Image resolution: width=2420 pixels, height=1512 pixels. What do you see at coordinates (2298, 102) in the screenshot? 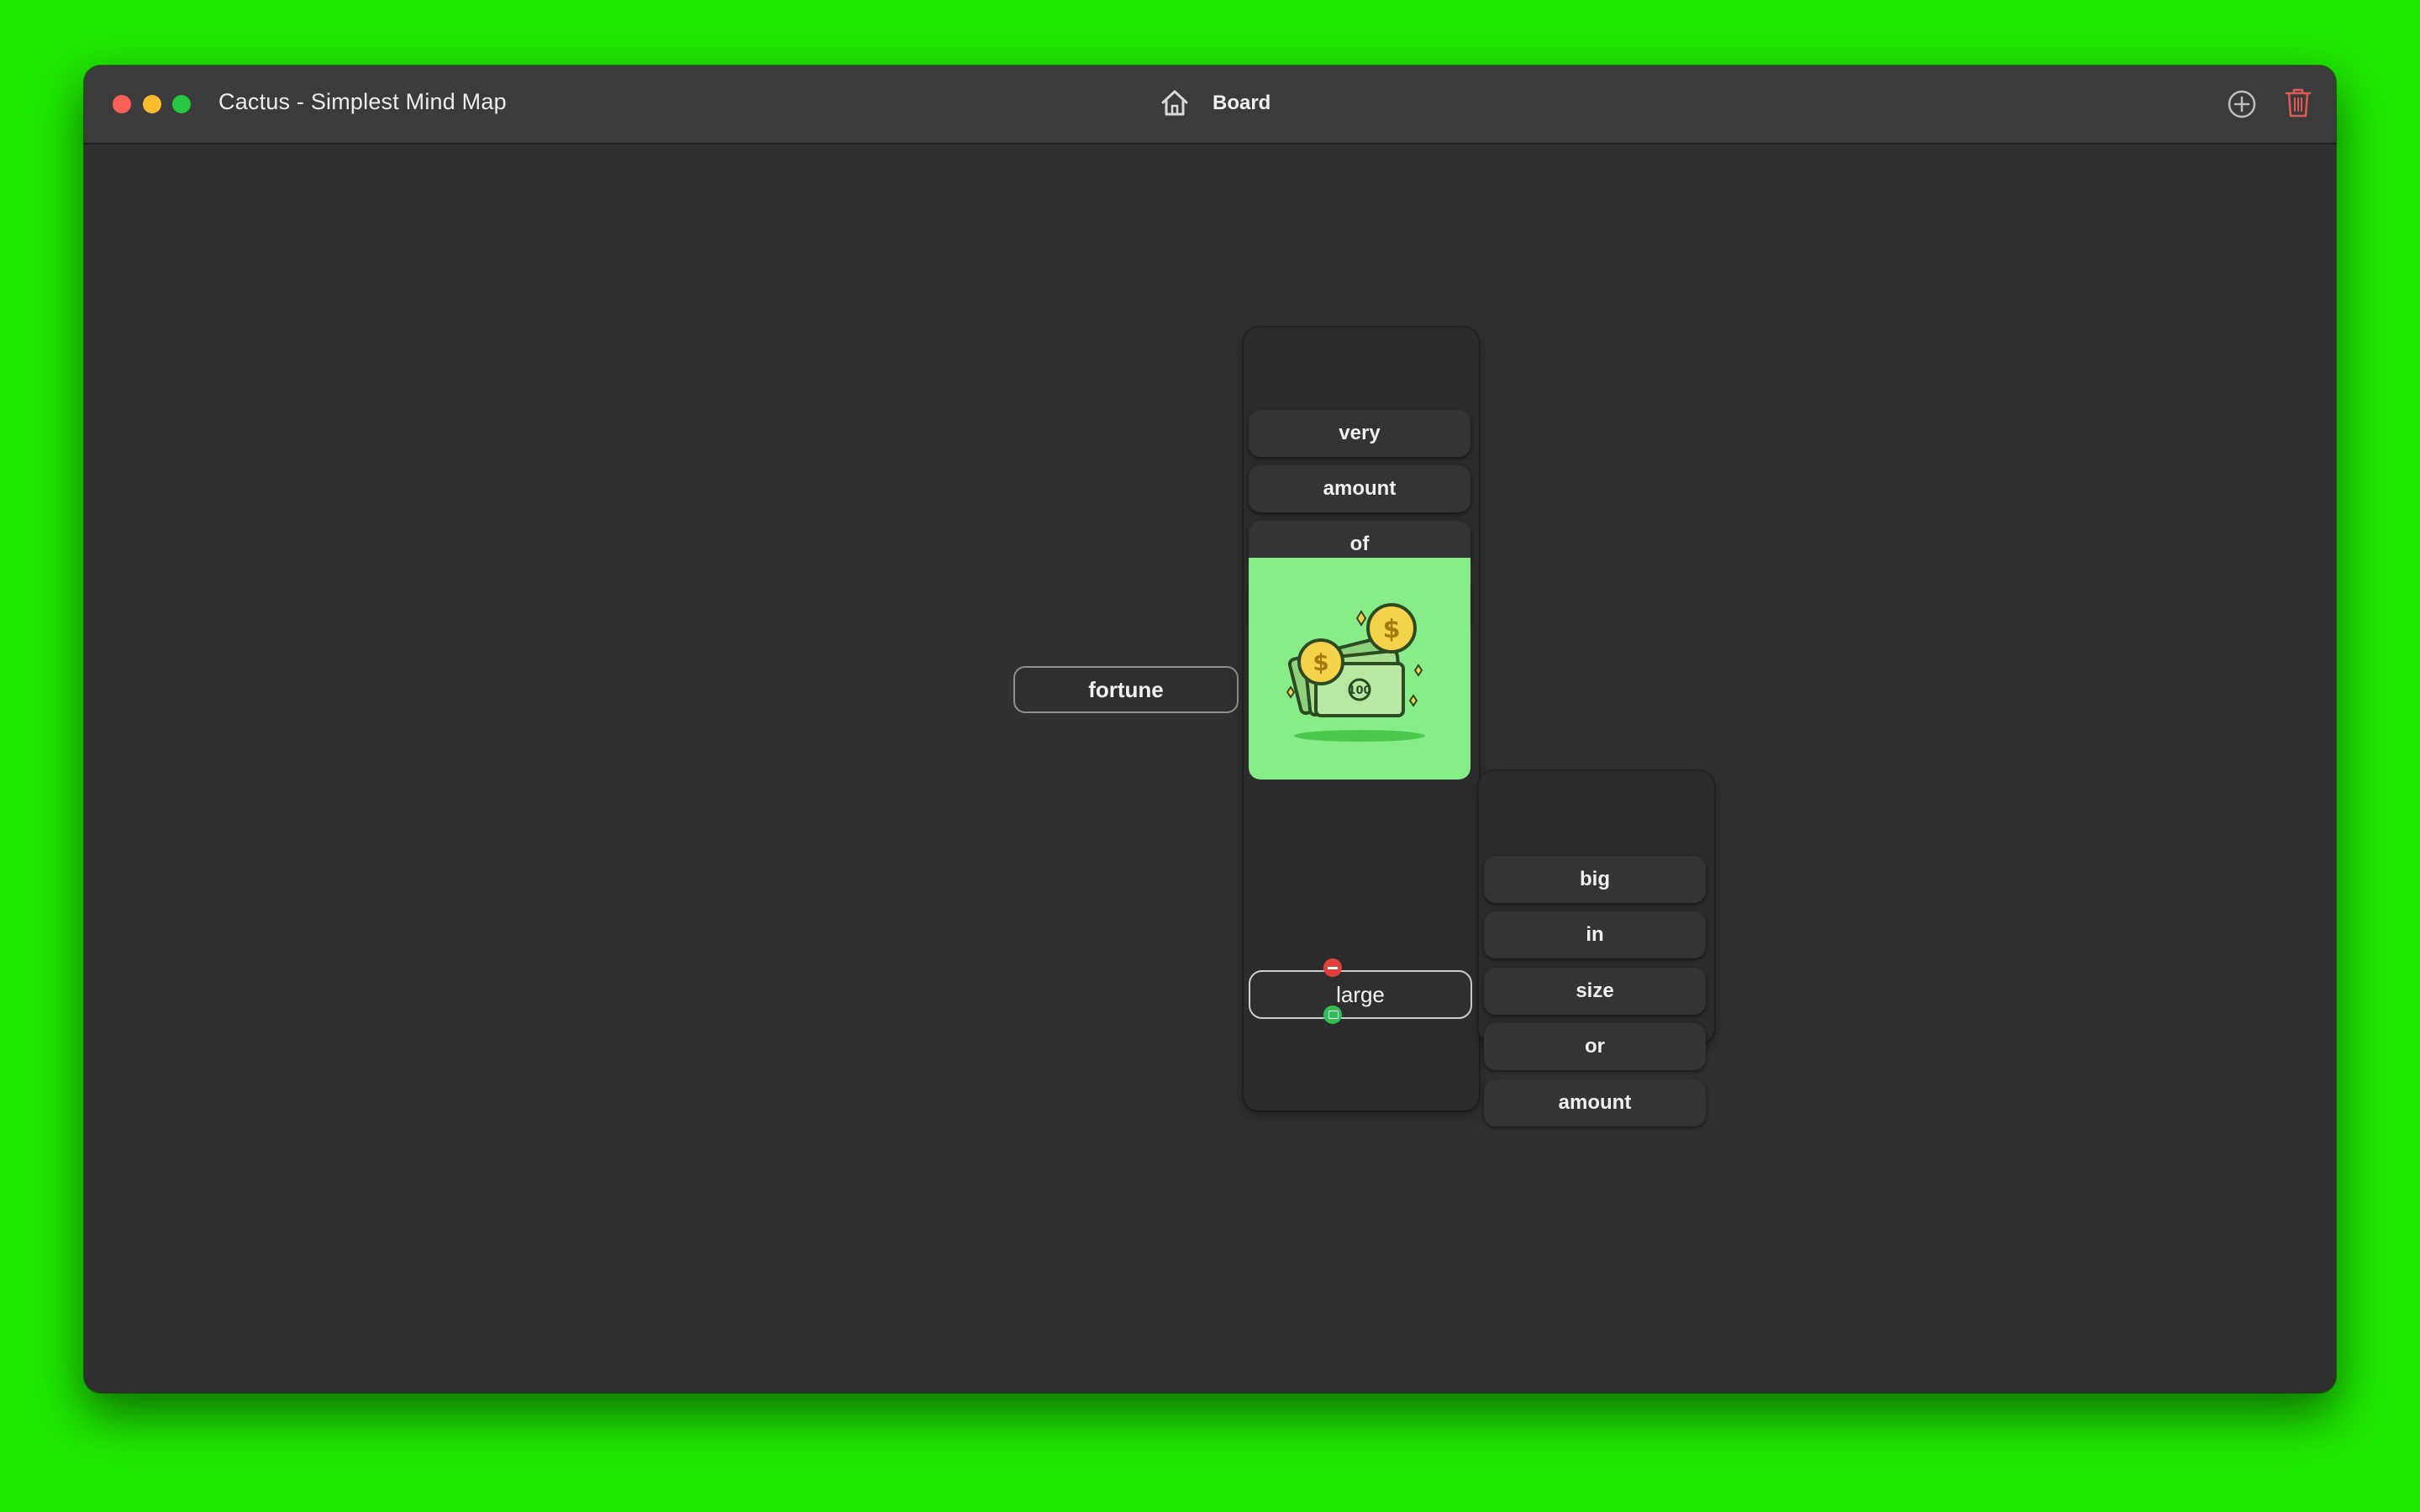
I see `trash-icon` at bounding box center [2298, 102].